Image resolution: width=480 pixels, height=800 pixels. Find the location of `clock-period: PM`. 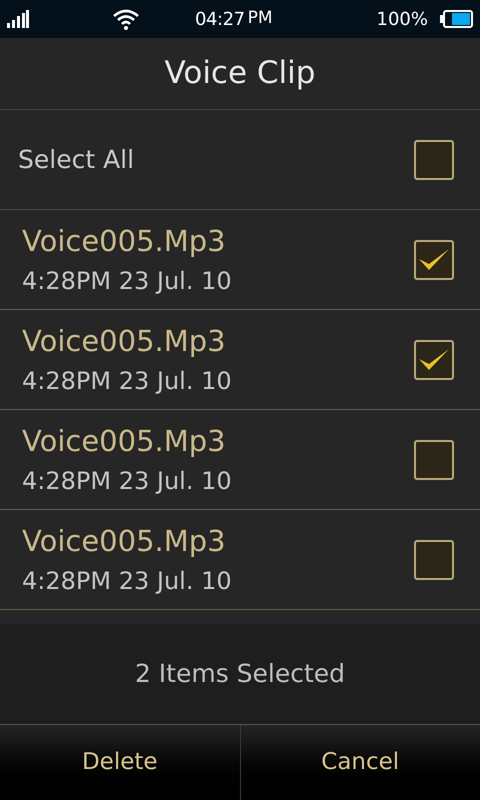

clock-period: PM is located at coordinates (260, 18).